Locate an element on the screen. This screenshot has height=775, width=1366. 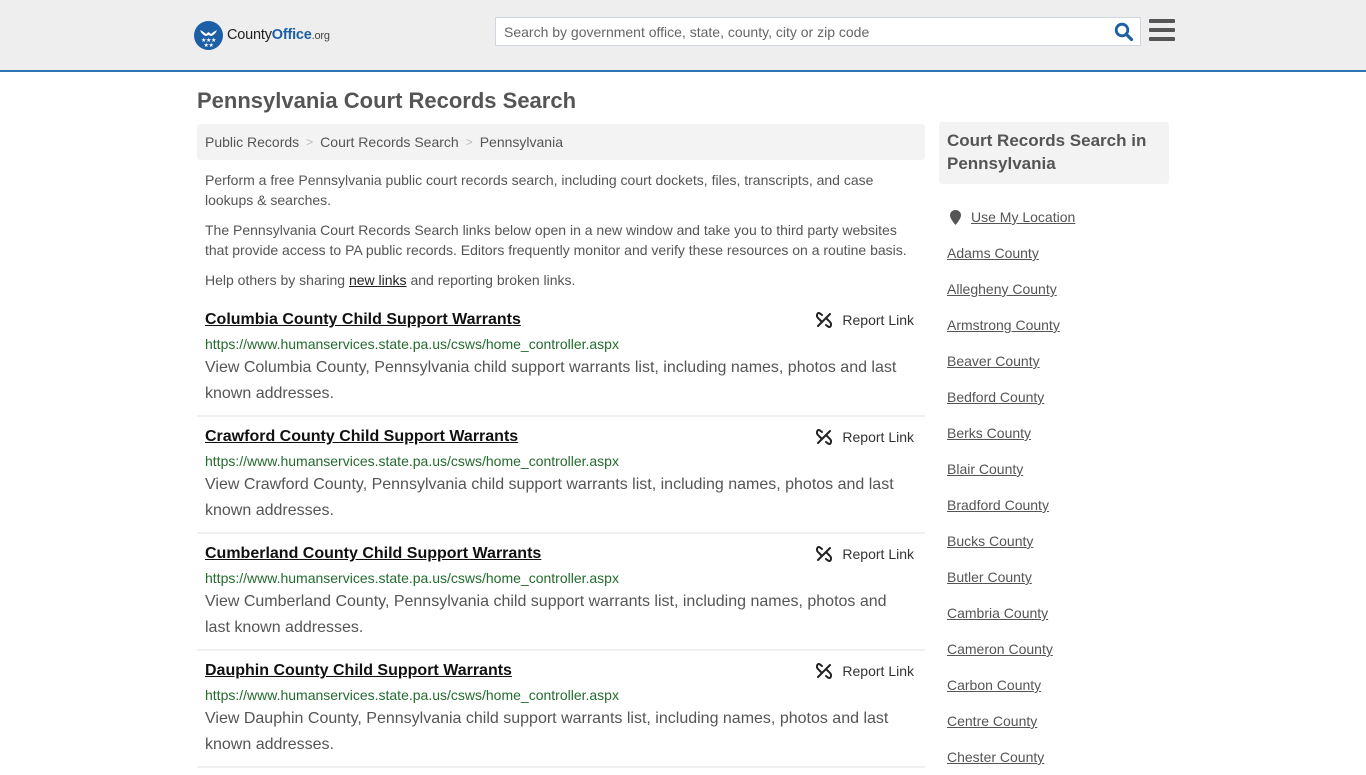
county-link: Allegheny County is located at coordinates (1002, 289).